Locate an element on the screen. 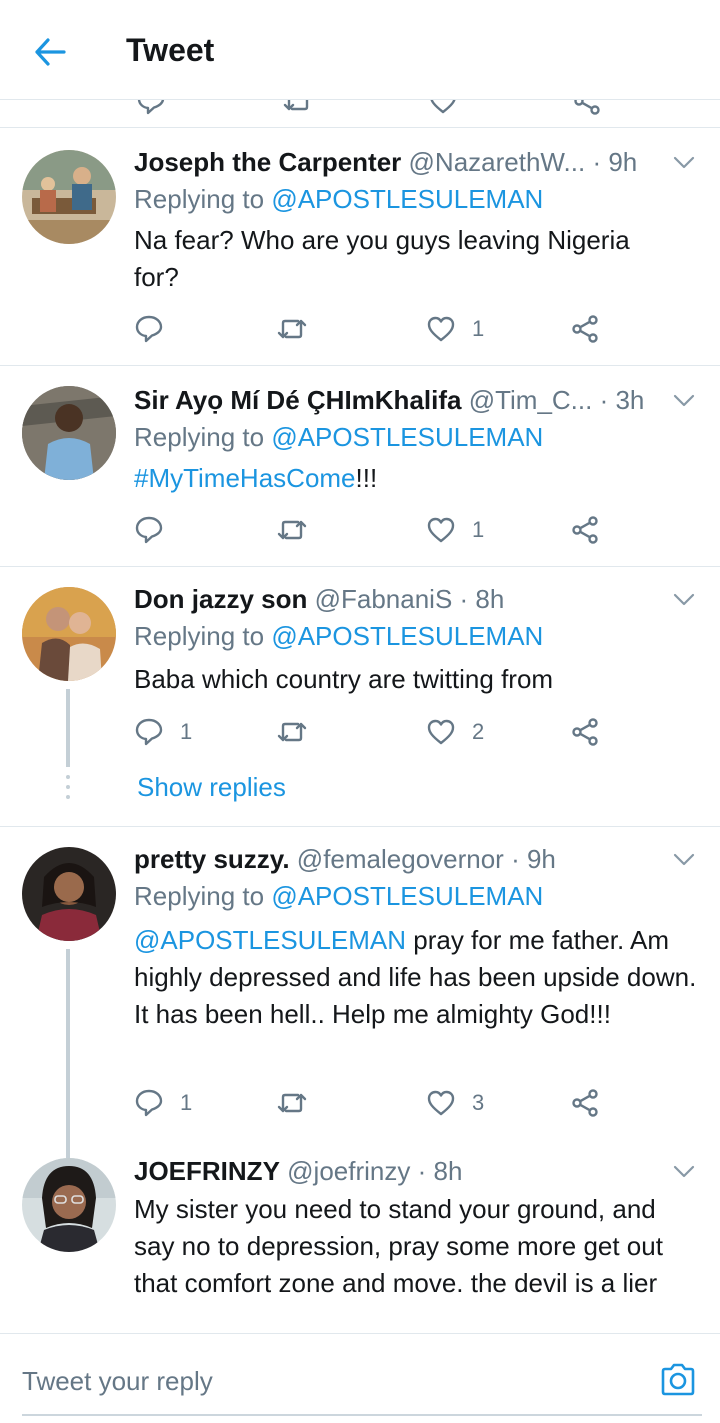  app-header: Tweet is located at coordinates (360, 50).